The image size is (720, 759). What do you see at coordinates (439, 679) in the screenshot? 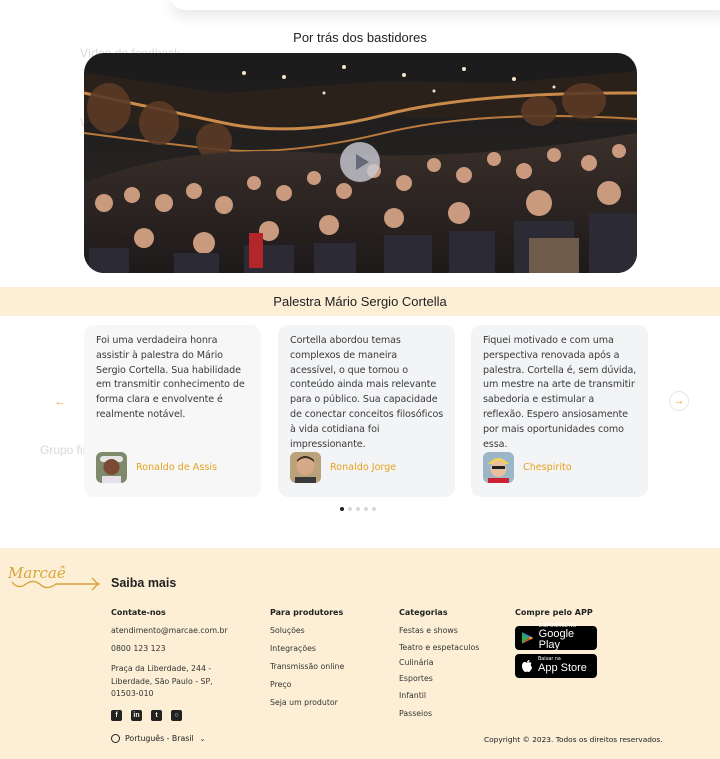
I see `footer-link: Esportes` at bounding box center [439, 679].